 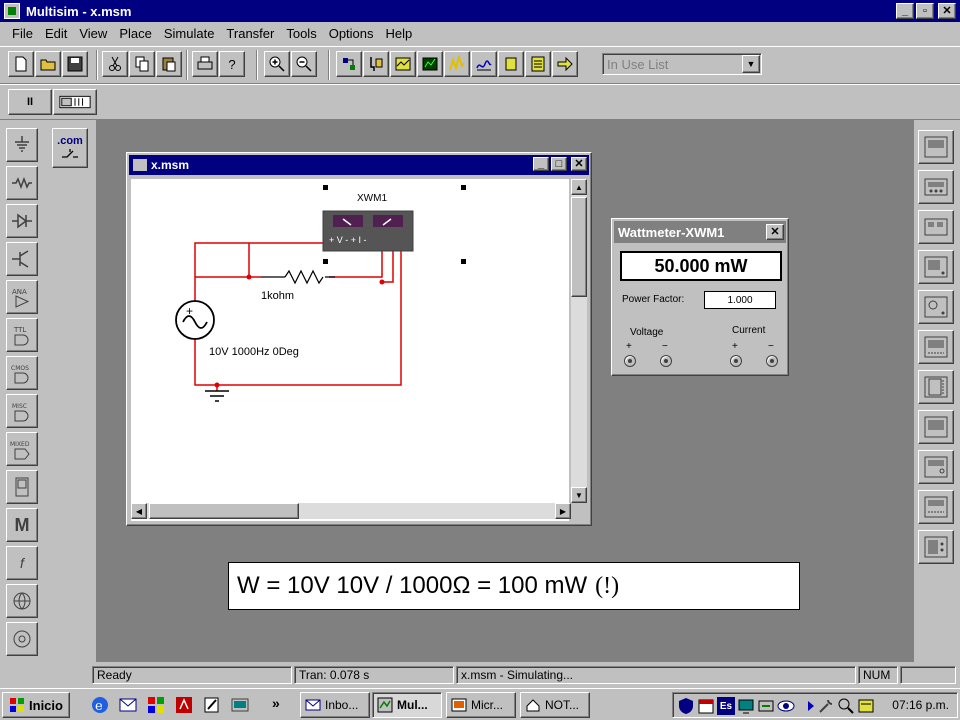 What do you see at coordinates (700, 232) in the screenshot?
I see `wattmeter-title-bar: Wattmeter-XWM1 ✕` at bounding box center [700, 232].